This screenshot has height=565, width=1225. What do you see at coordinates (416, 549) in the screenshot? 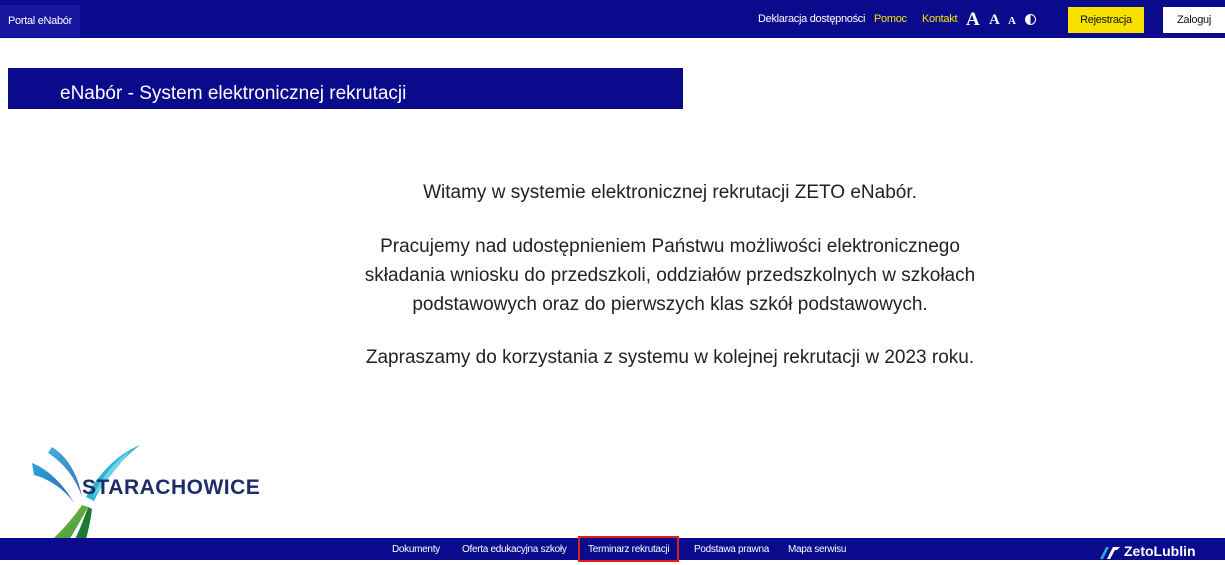
I see `footer-link-documents: Dokumenty` at bounding box center [416, 549].